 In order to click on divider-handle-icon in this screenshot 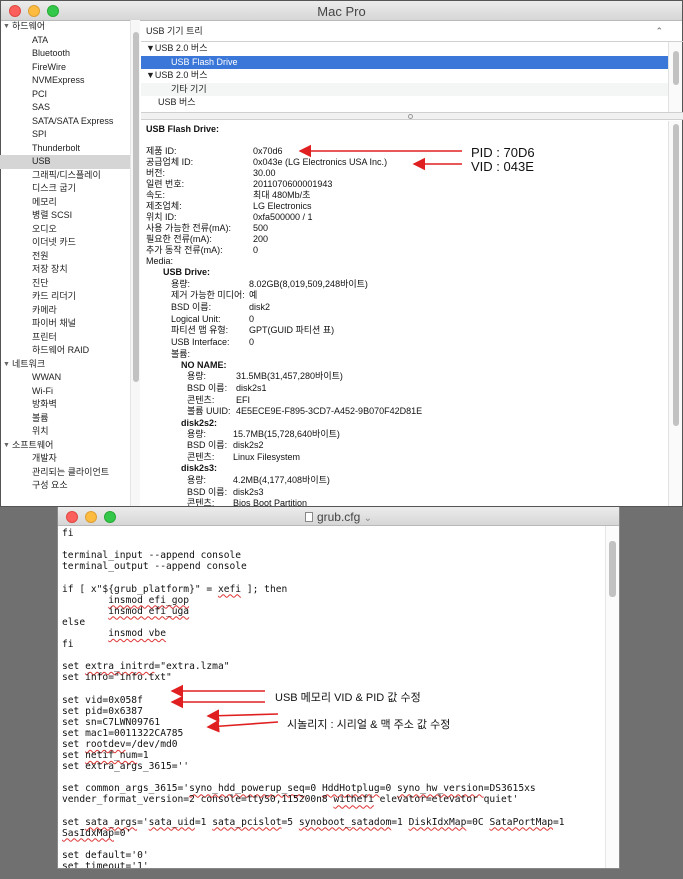, I will do `click(410, 116)`.